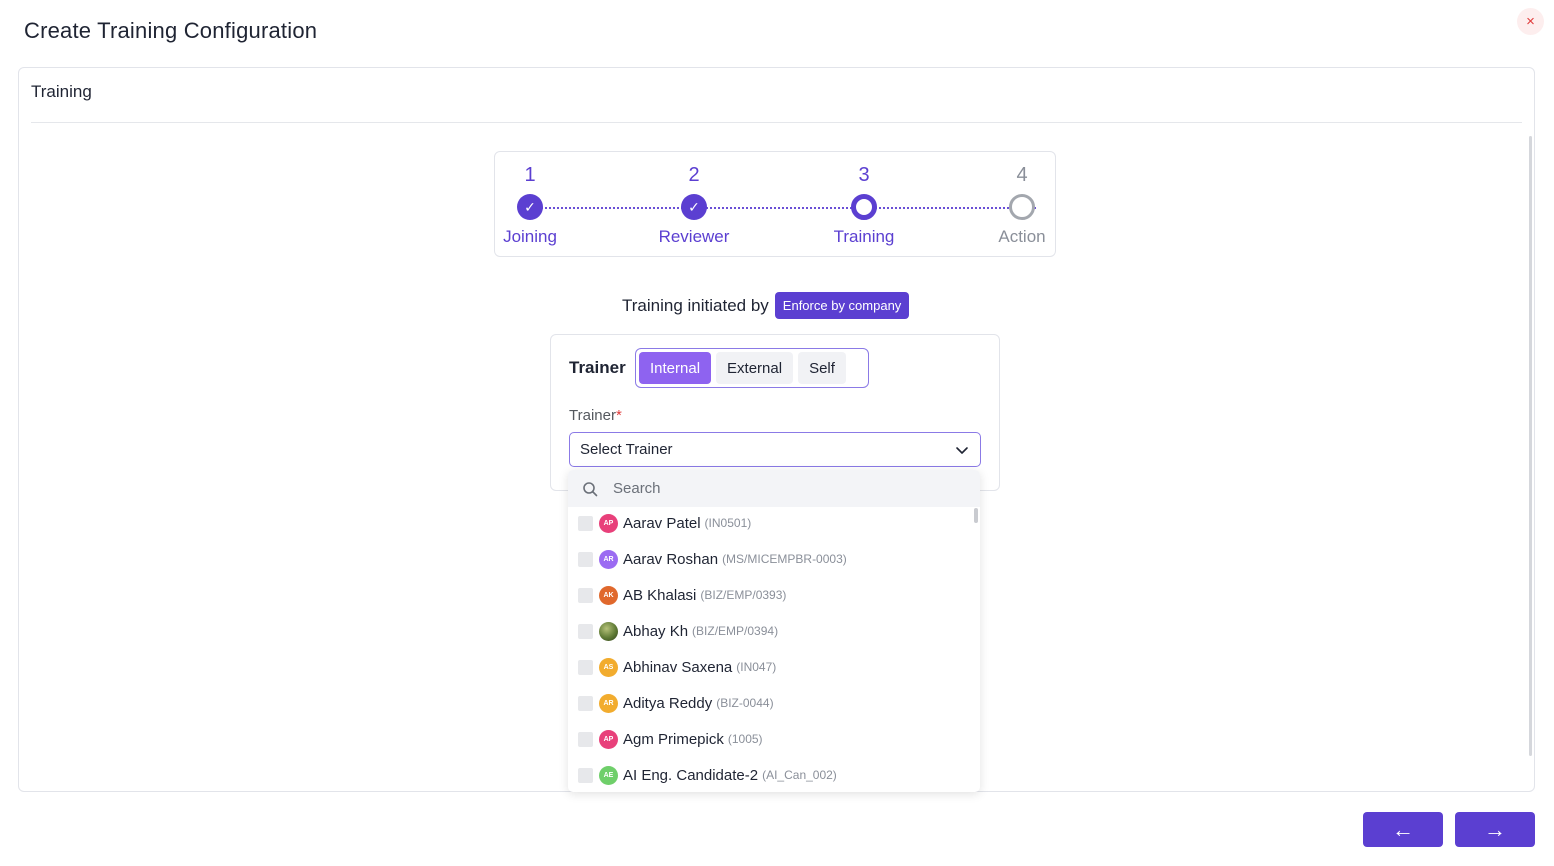  Describe the element at coordinates (842, 305) in the screenshot. I see `enforce-badge: Enforce by company` at that location.